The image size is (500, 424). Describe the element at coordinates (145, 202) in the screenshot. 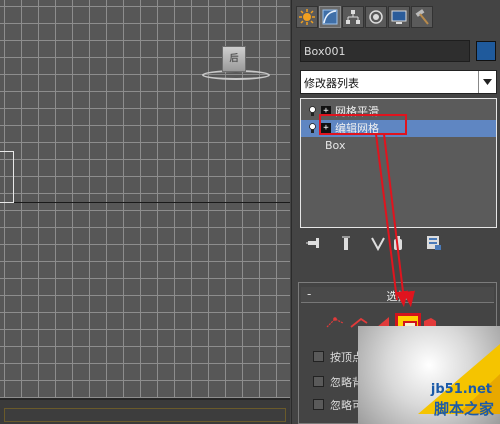

I see `horizon-line` at that location.